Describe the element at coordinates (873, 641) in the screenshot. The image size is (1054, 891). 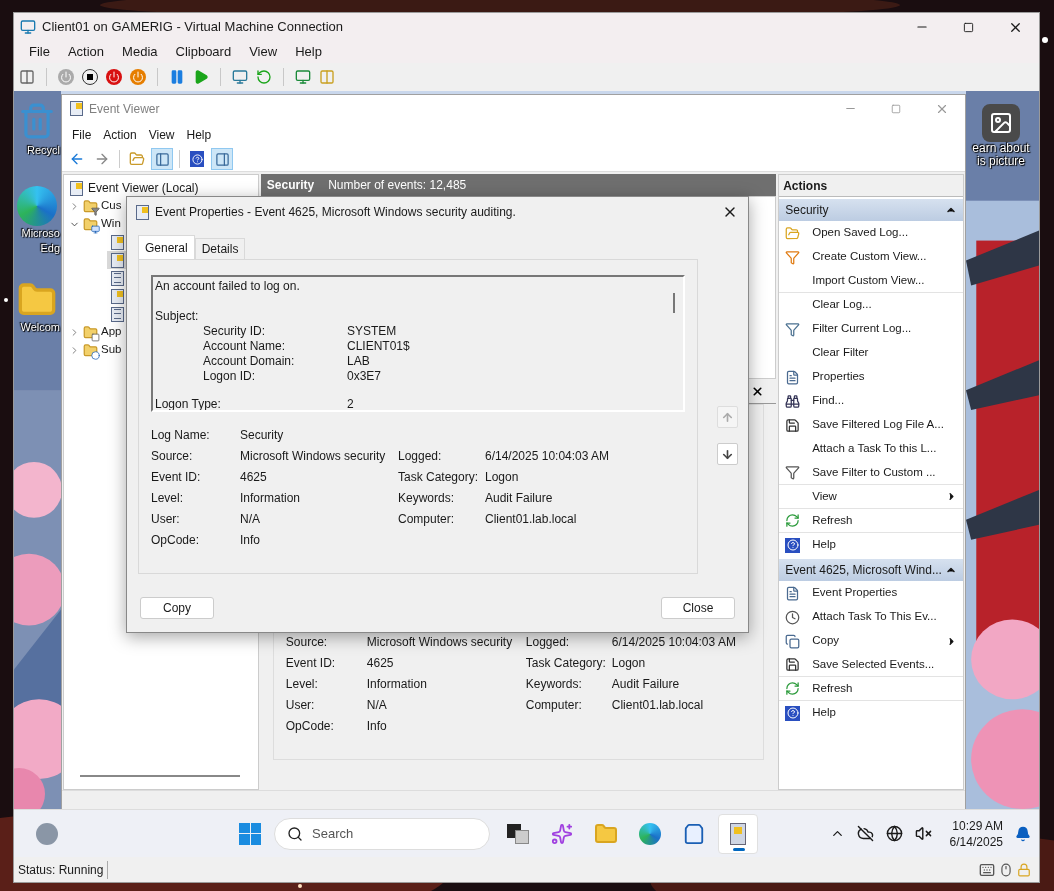
I see `command-link: Copy` at that location.